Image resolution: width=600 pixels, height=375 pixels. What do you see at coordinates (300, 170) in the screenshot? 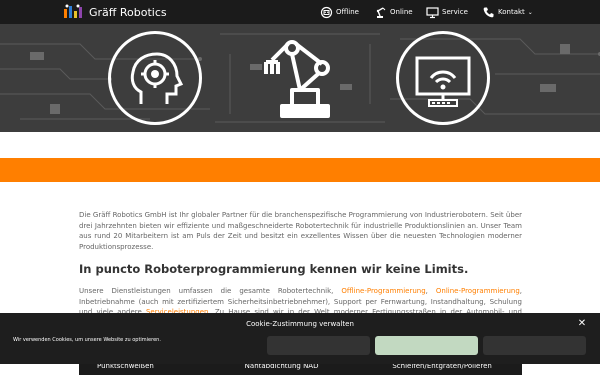
I see `accent-bar` at bounding box center [300, 170].